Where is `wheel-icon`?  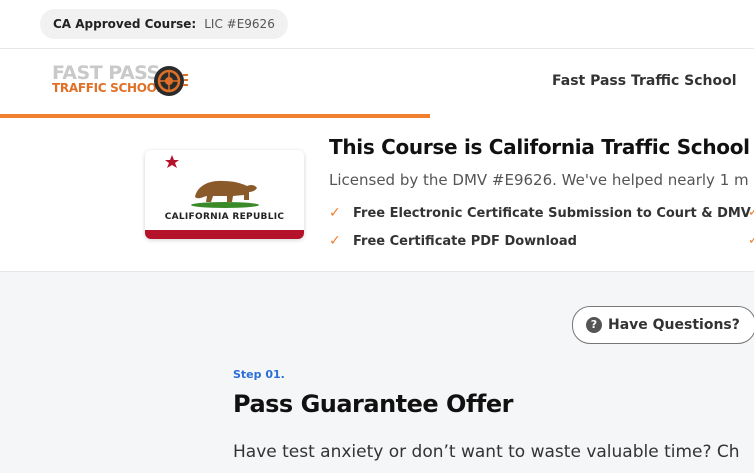 wheel-icon is located at coordinates (171, 81).